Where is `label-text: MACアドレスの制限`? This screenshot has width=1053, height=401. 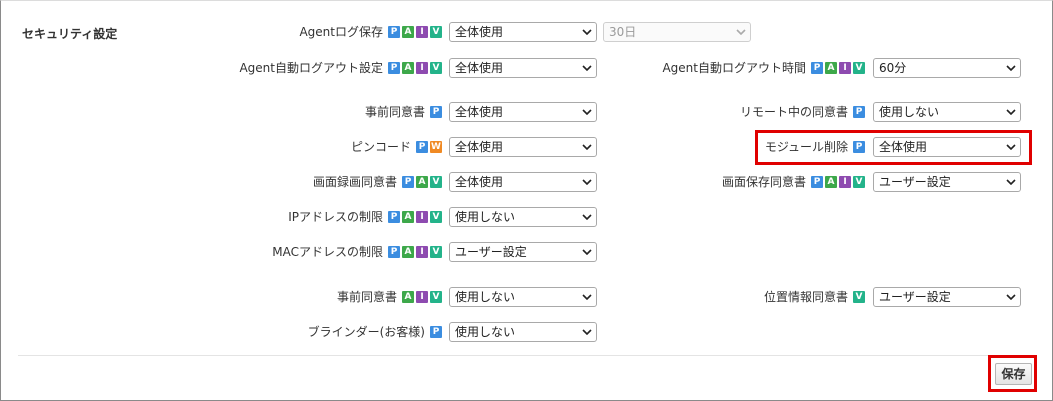 label-text: MACアドレスの制限 is located at coordinates (327, 252).